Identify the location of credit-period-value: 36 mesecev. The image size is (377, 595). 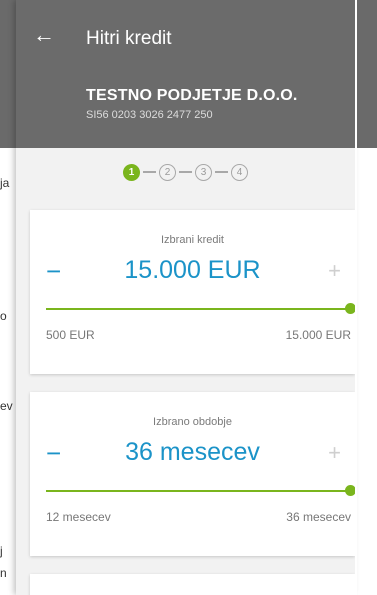
(192, 452).